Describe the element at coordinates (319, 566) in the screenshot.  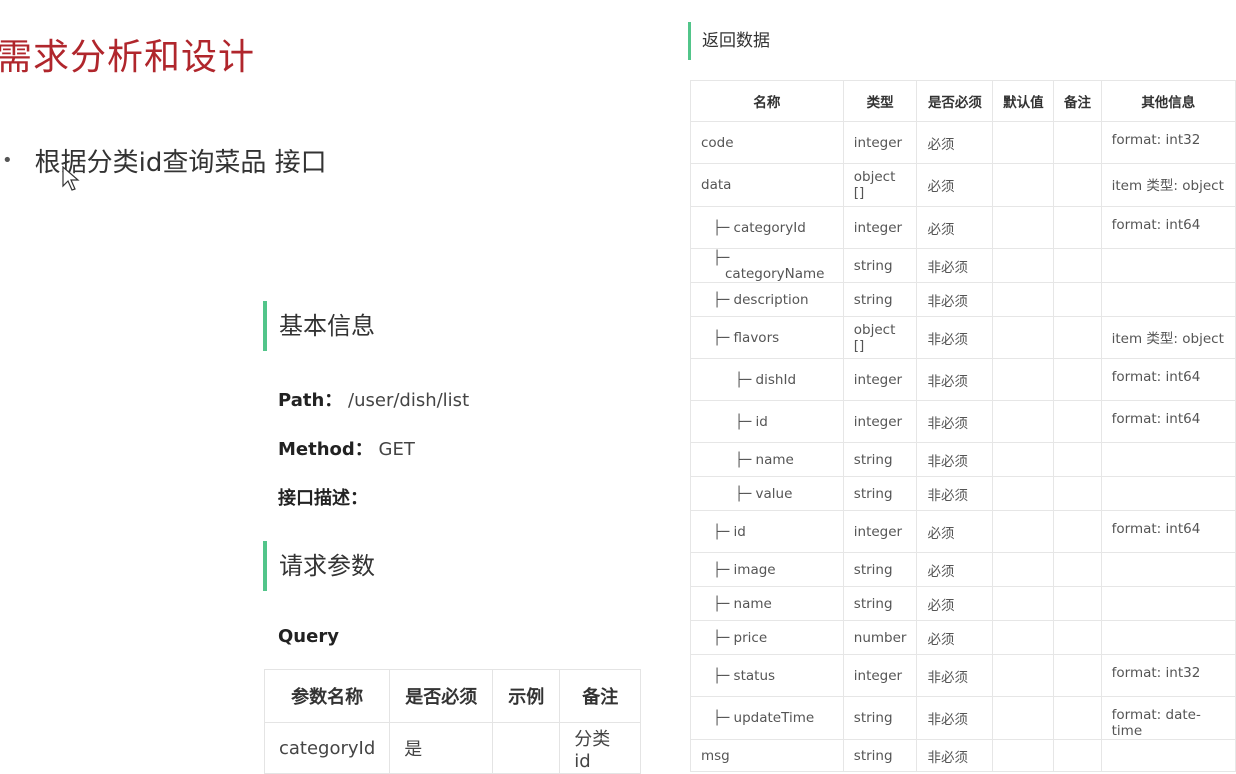
I see `request-params-heading: 请求参数` at that location.